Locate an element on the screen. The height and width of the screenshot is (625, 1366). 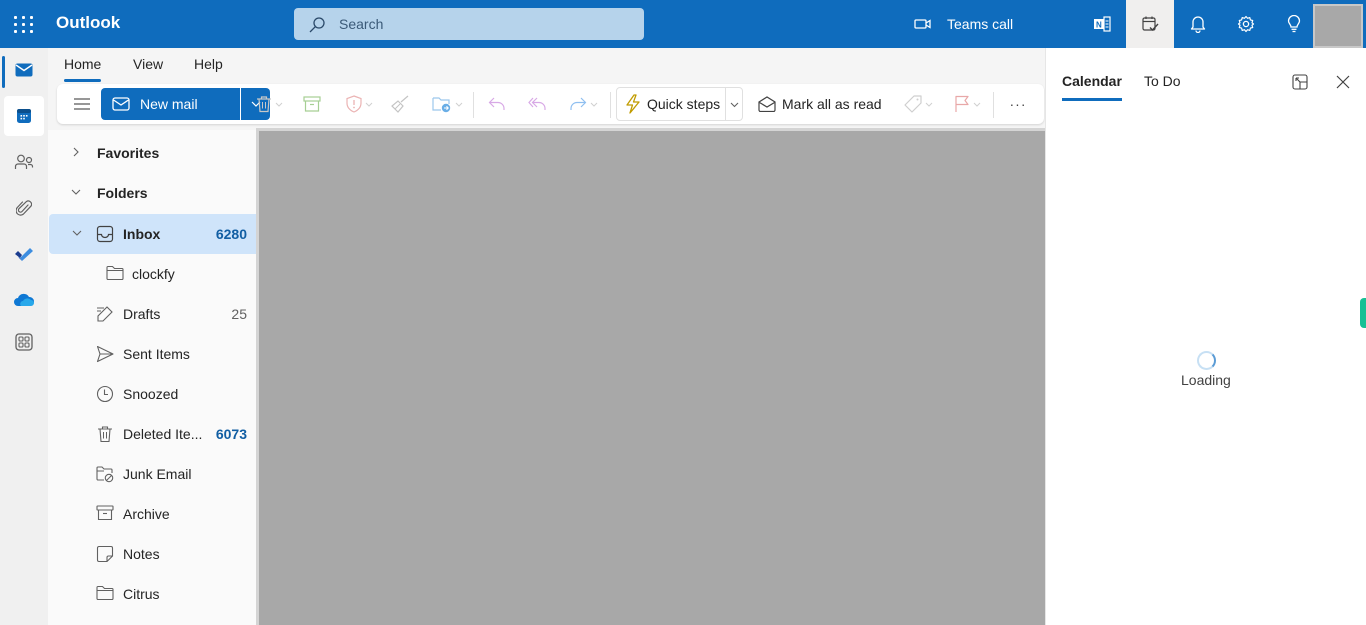
paperclip-icon is located at coordinates (24, 208).